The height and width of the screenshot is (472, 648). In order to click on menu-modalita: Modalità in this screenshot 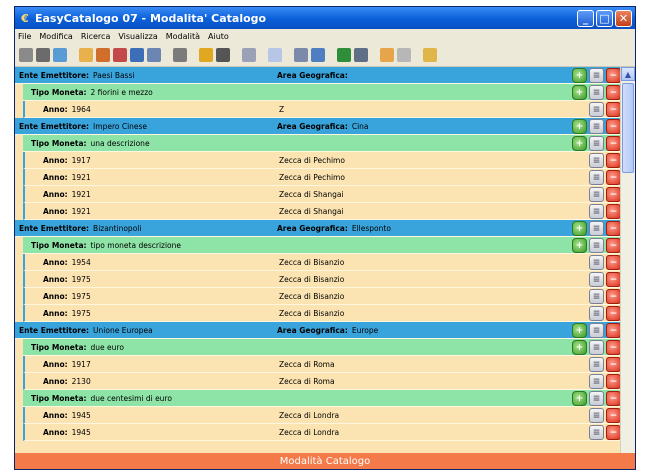, I will do `click(183, 36)`.